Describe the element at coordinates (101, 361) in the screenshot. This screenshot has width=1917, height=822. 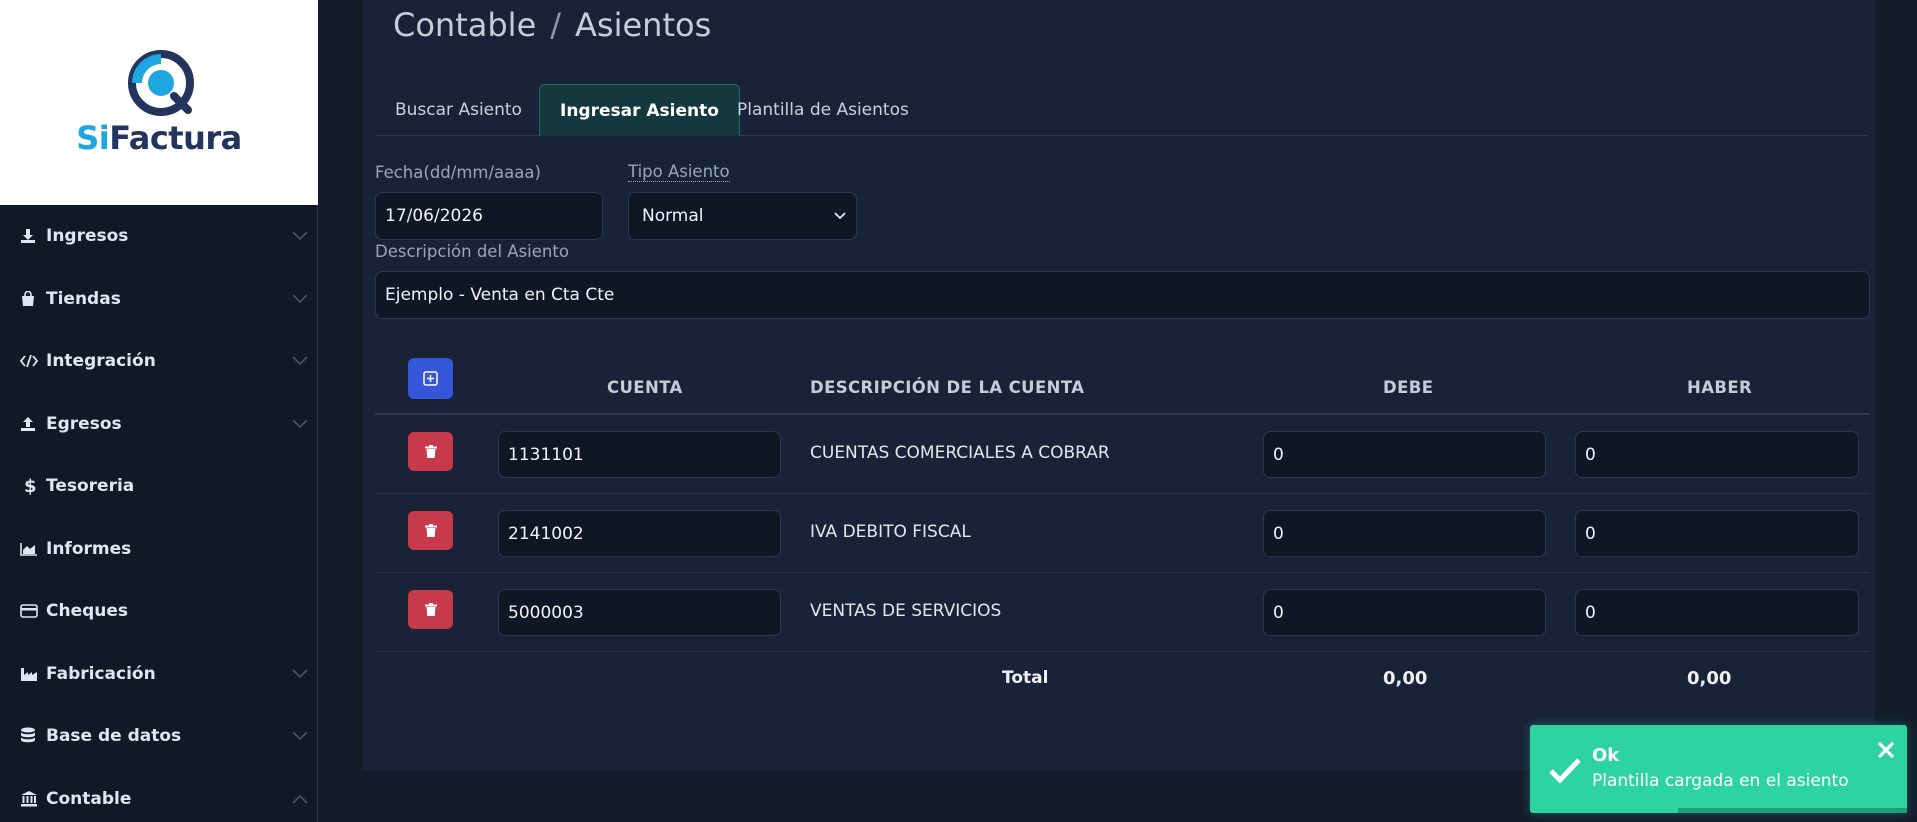
I see `sidebar-item-label: Integración` at that location.